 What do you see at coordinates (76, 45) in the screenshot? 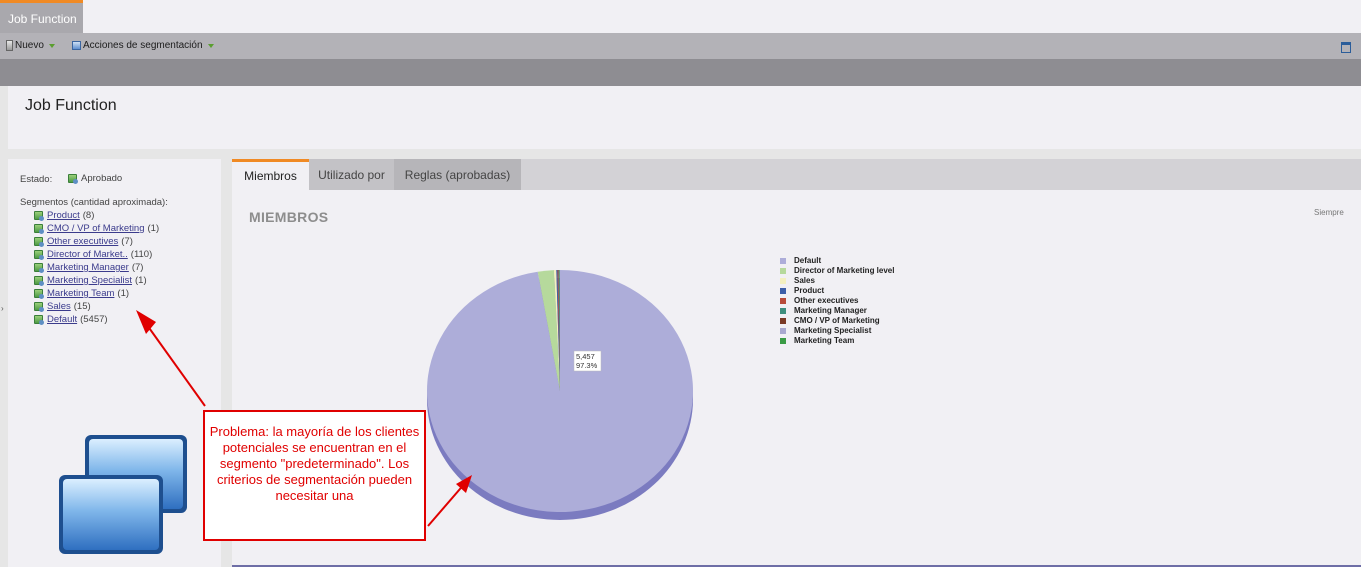
I see `segmentation-icon` at bounding box center [76, 45].